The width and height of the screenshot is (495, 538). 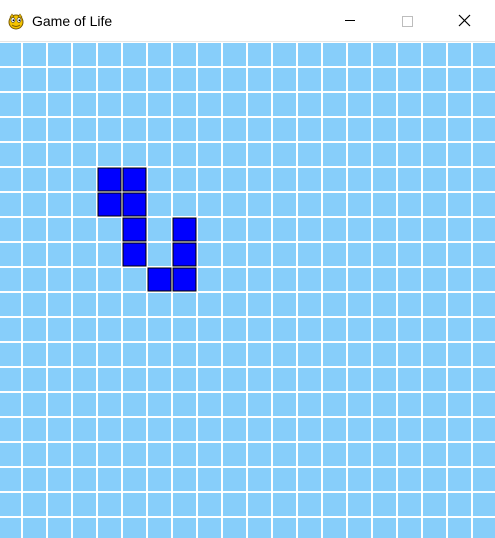 What do you see at coordinates (407, 20) in the screenshot?
I see `maximize-button` at bounding box center [407, 20].